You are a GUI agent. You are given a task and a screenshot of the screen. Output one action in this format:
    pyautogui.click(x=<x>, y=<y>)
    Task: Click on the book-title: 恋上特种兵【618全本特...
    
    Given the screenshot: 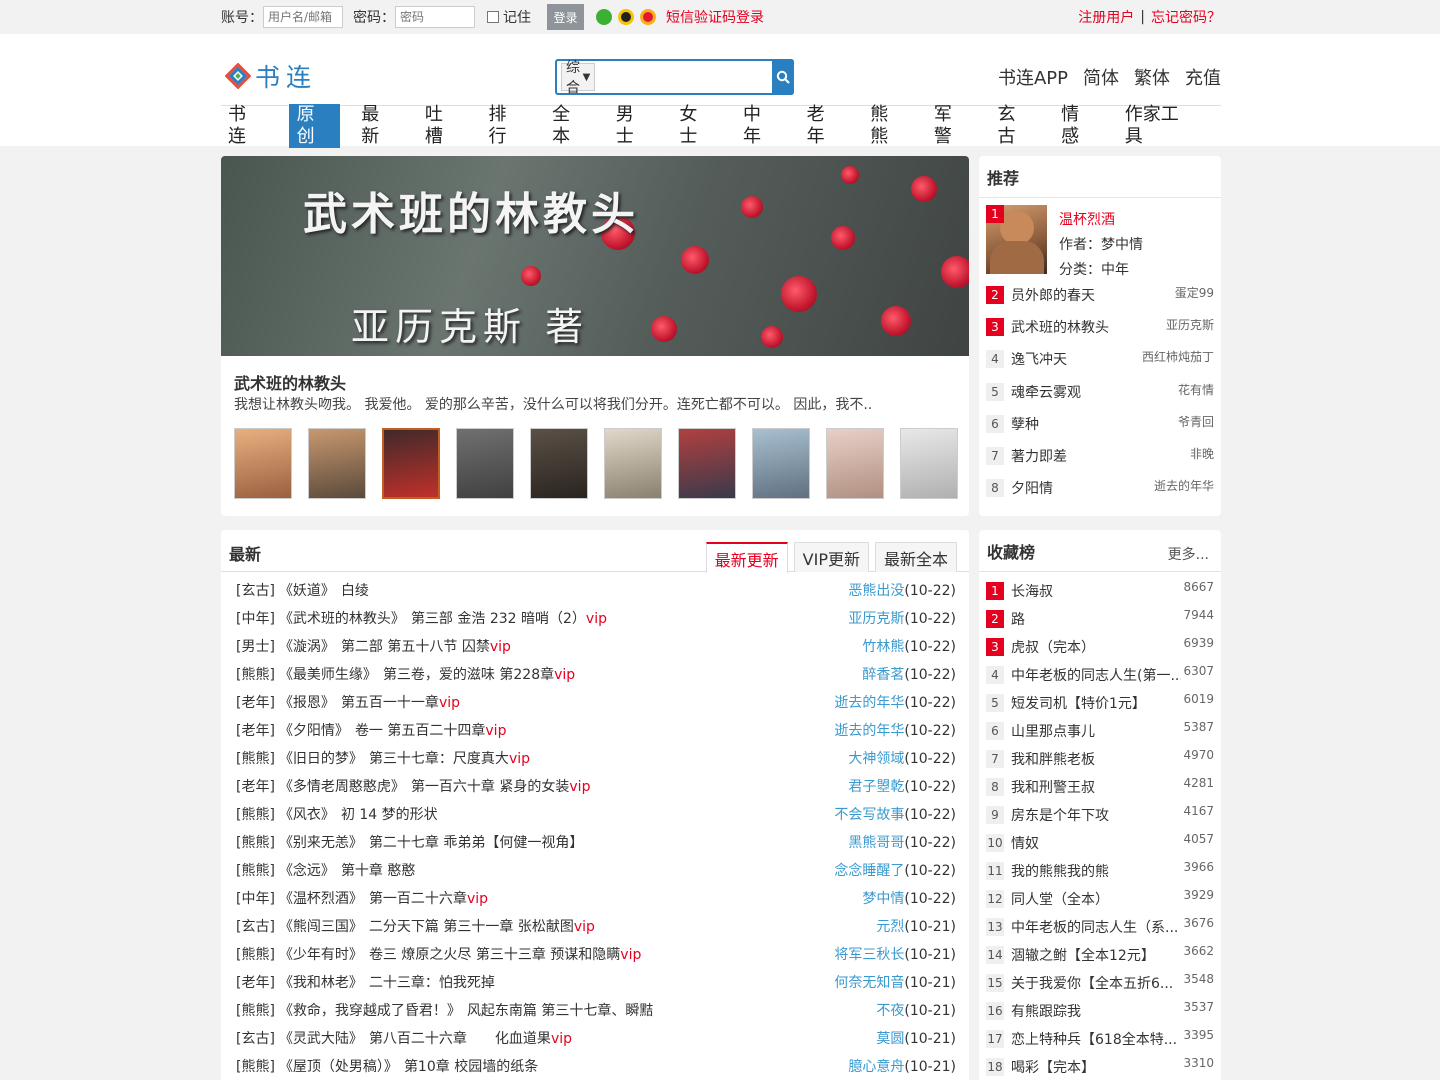 What is the action you would take?
    pyautogui.click(x=1096, y=1039)
    